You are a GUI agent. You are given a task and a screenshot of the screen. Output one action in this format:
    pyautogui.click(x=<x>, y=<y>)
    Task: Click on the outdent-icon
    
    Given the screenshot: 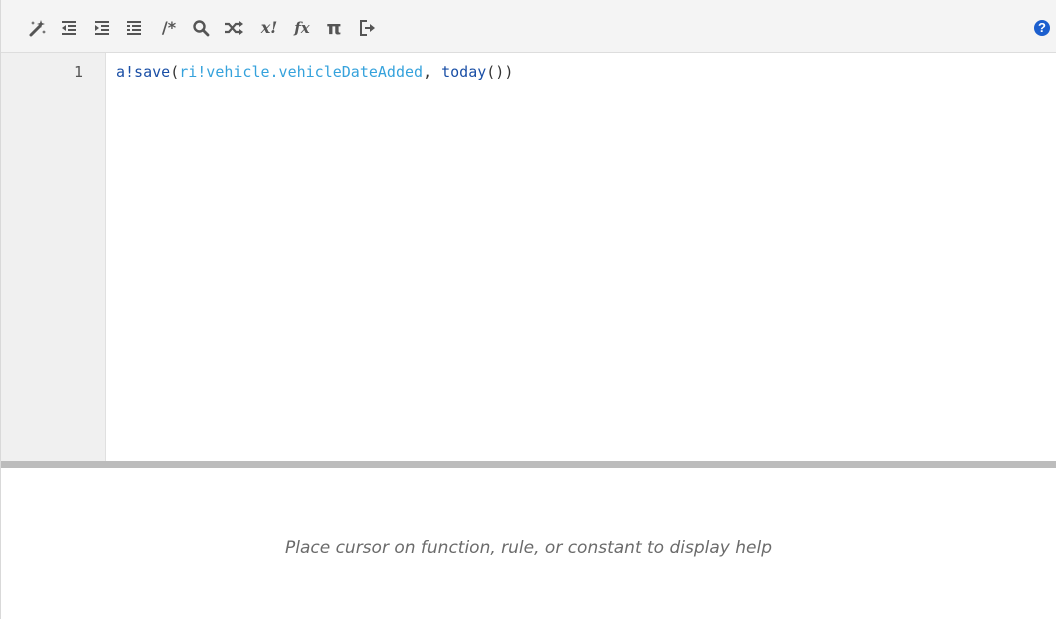 What is the action you would take?
    pyautogui.click(x=69, y=28)
    